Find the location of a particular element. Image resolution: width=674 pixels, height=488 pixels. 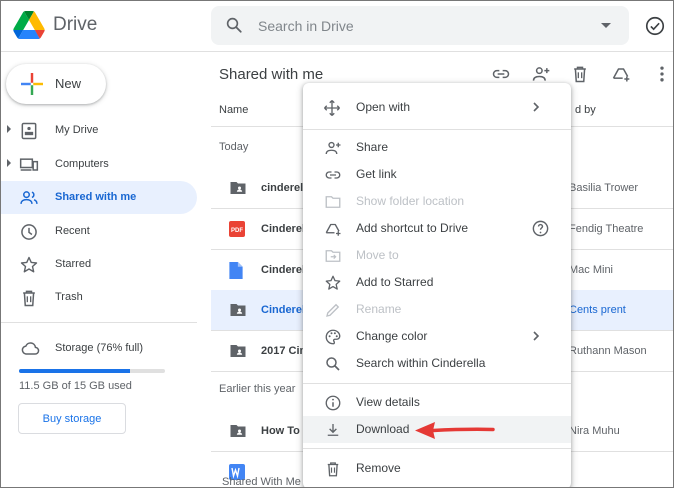

menu-item-get-link: Get link is located at coordinates (437, 174).